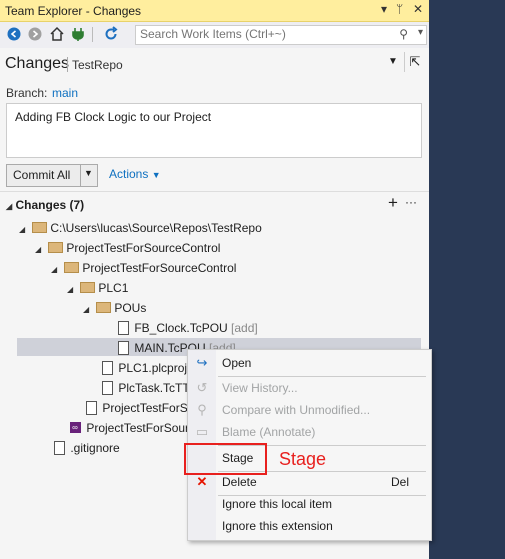 The height and width of the screenshot is (559, 505). I want to click on commit-all-button: Commit All ▼, so click(52, 175).